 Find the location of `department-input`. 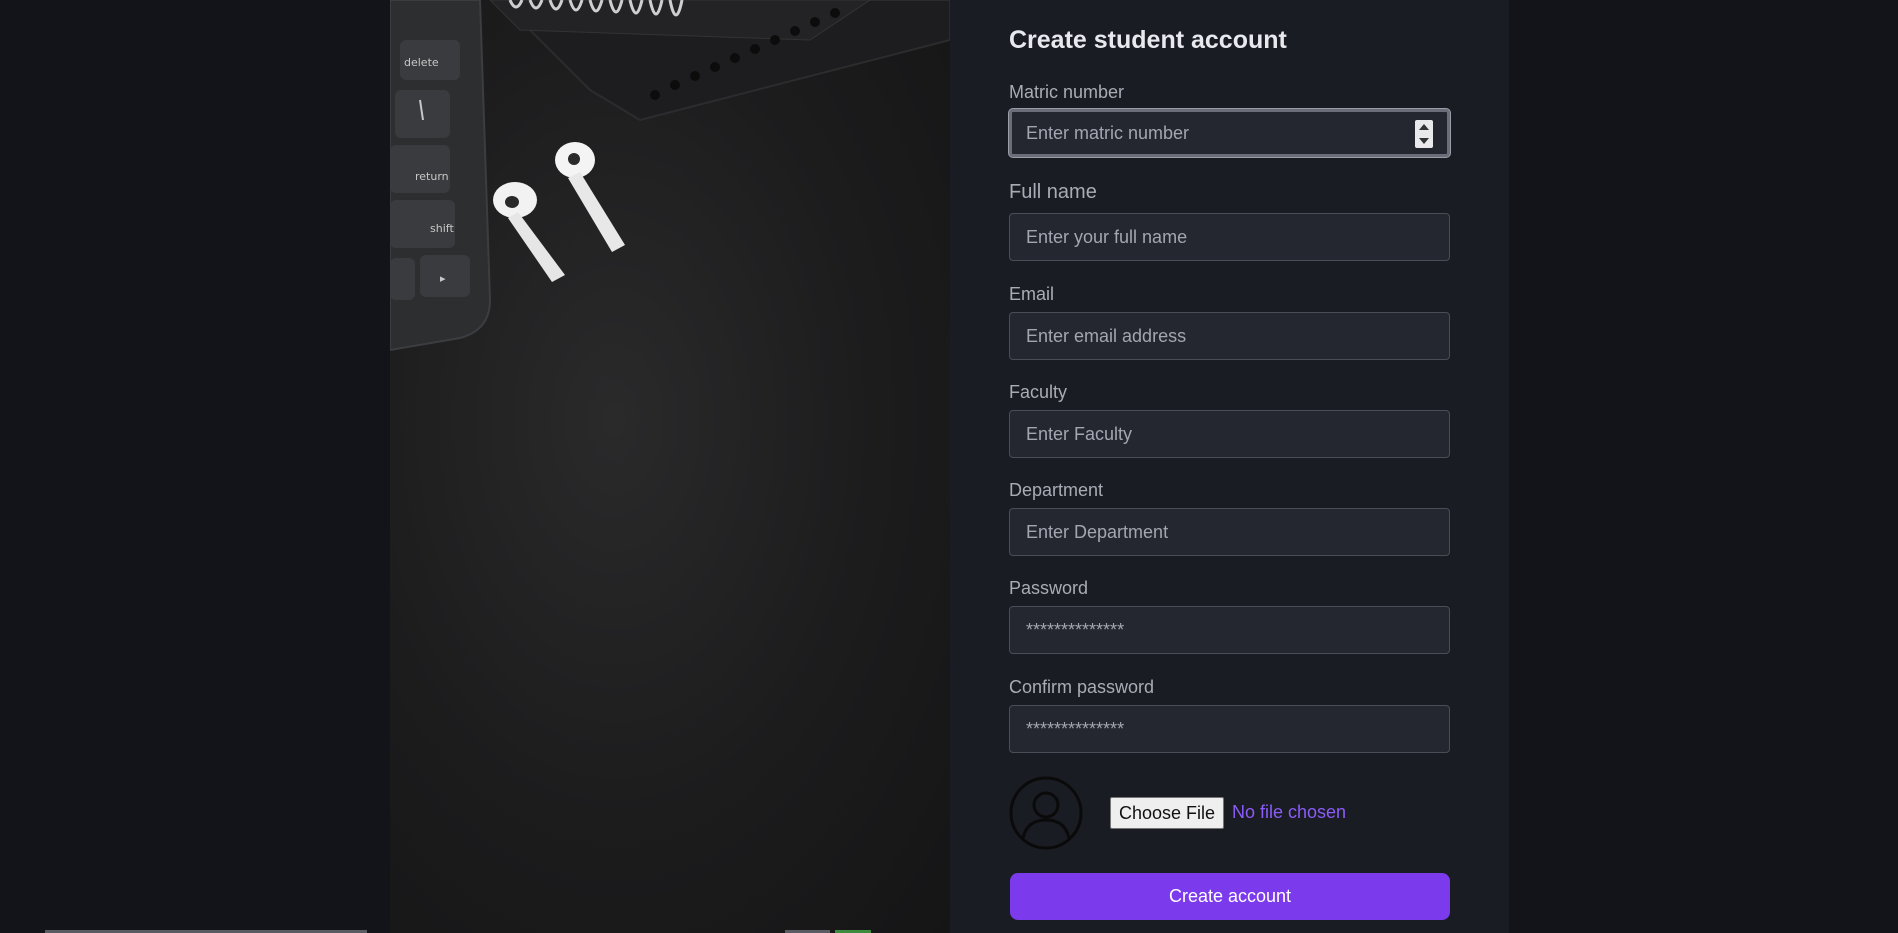

department-input is located at coordinates (1229, 532).